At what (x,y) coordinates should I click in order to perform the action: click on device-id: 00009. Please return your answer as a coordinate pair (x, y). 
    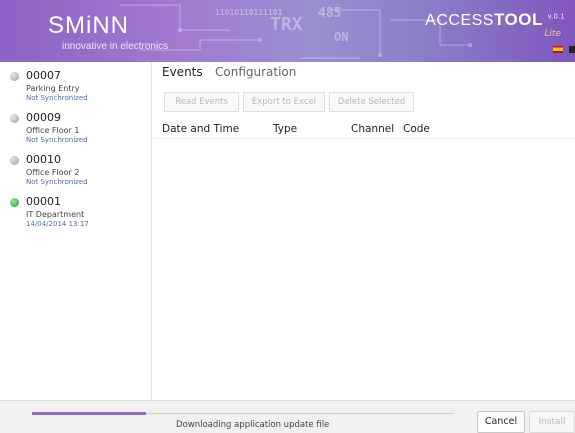
    Looking at the image, I should click on (43, 117).